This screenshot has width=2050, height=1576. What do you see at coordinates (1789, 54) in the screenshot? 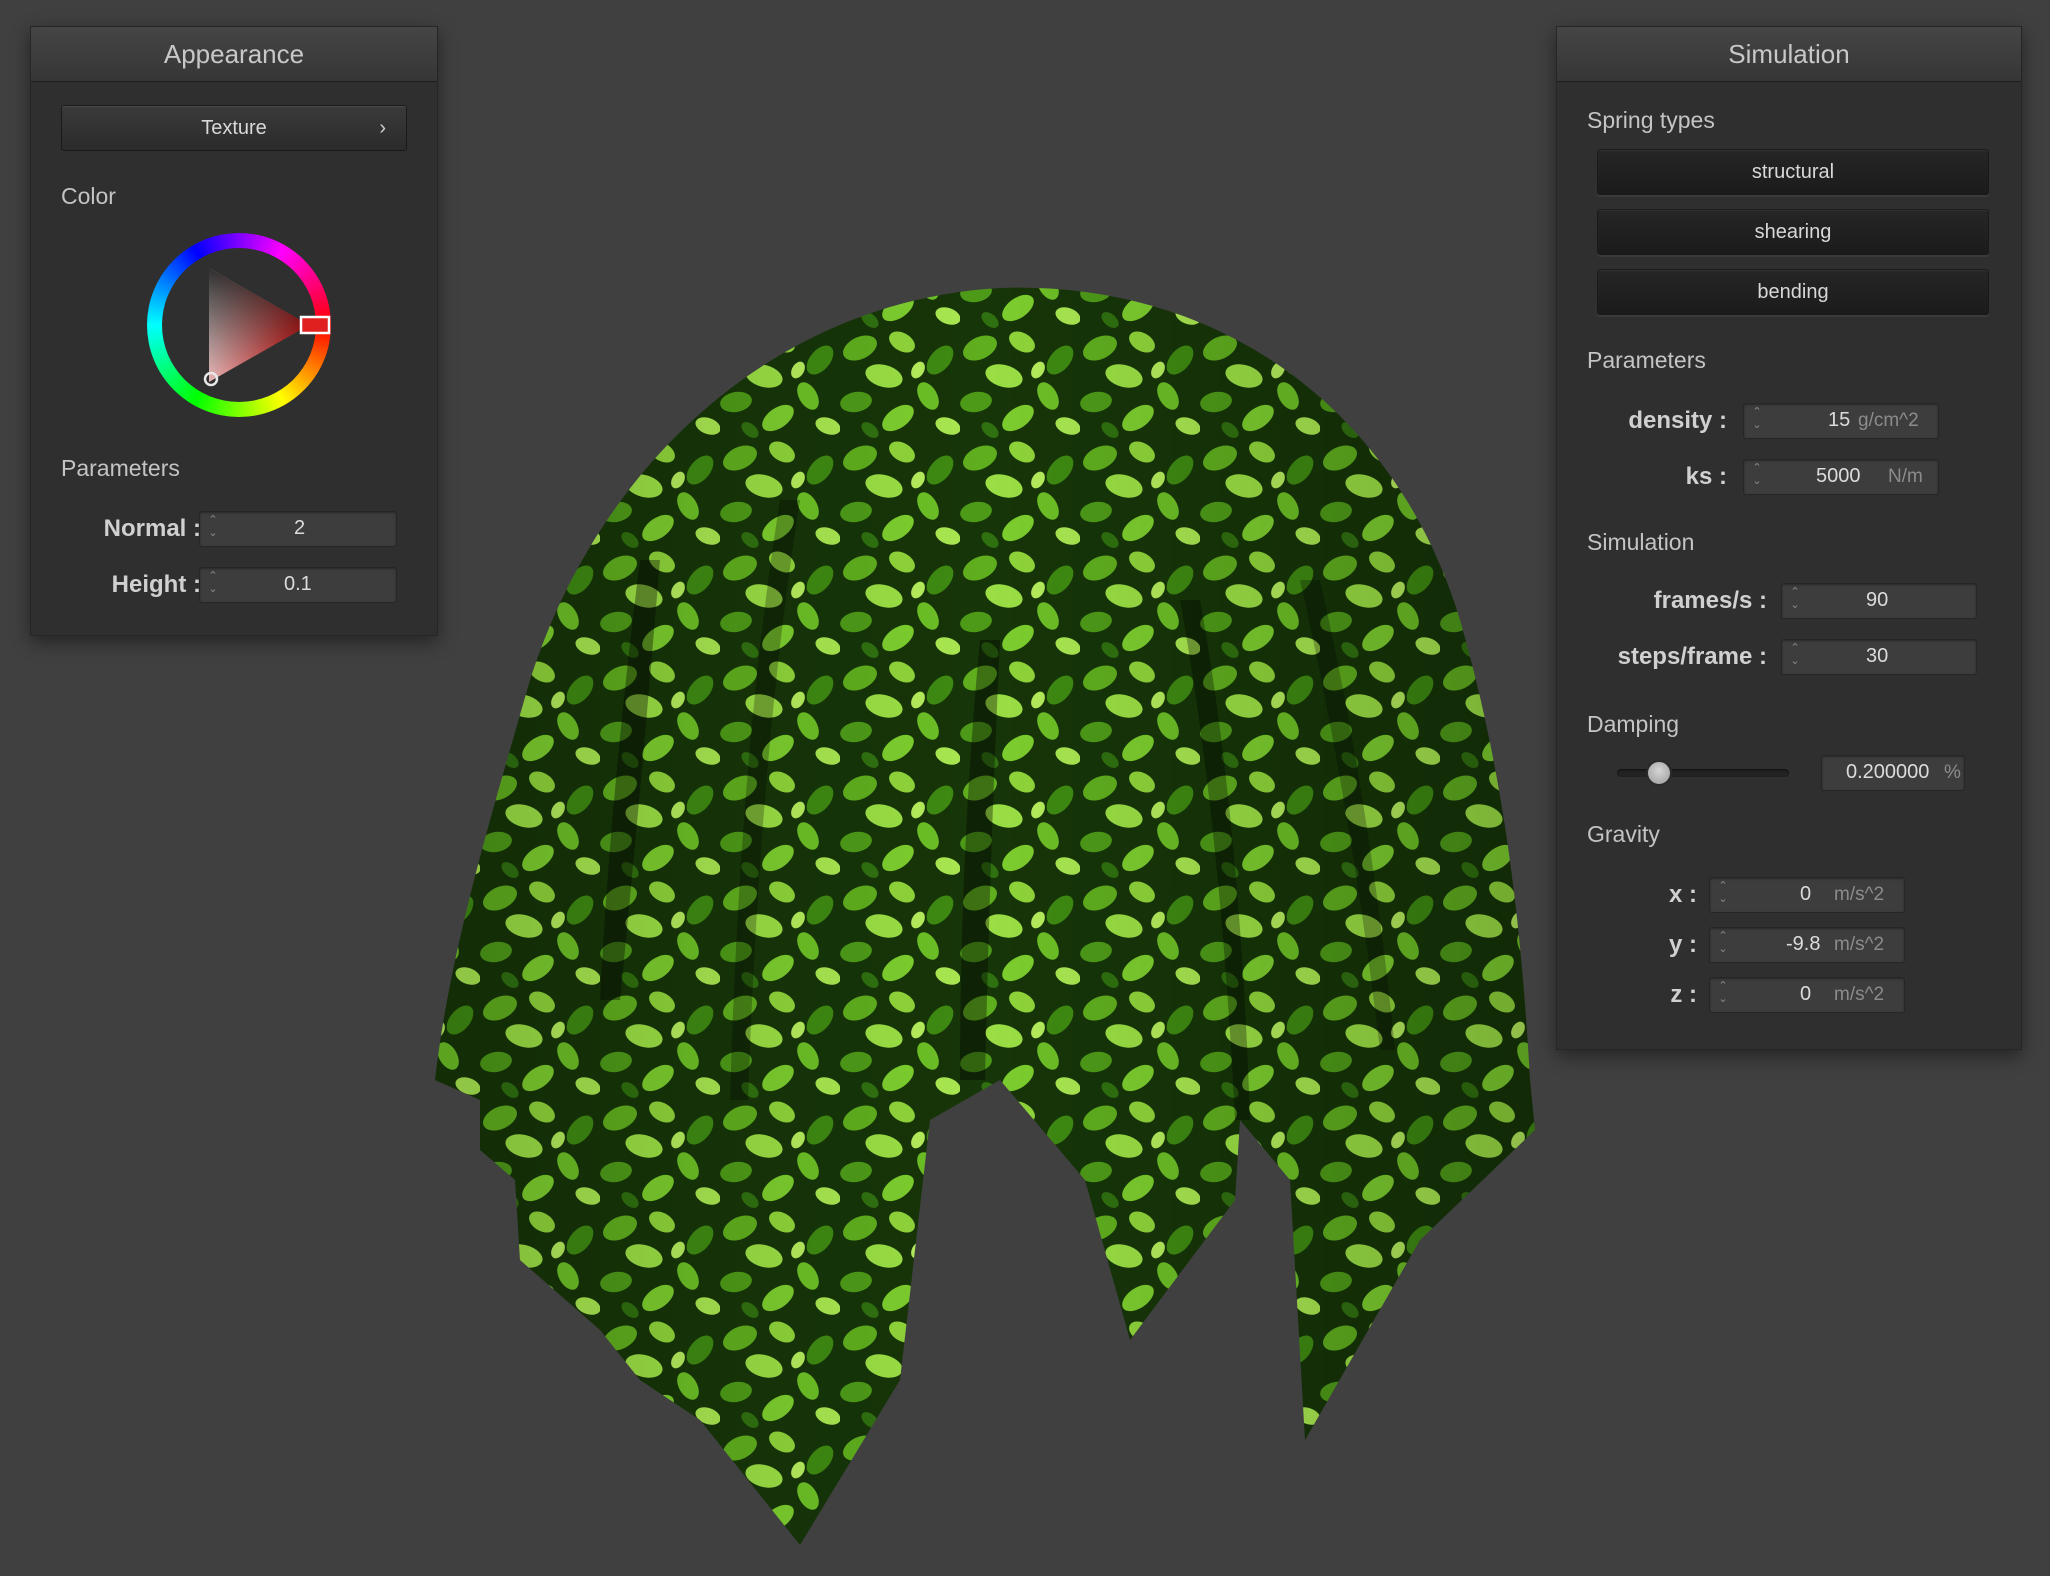
I see `simulation-panel-title: Simulation` at bounding box center [1789, 54].